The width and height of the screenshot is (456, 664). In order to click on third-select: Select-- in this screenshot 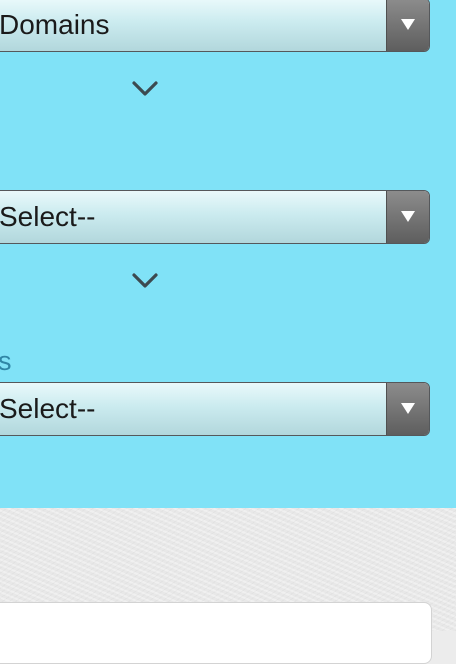, I will do `click(215, 409)`.